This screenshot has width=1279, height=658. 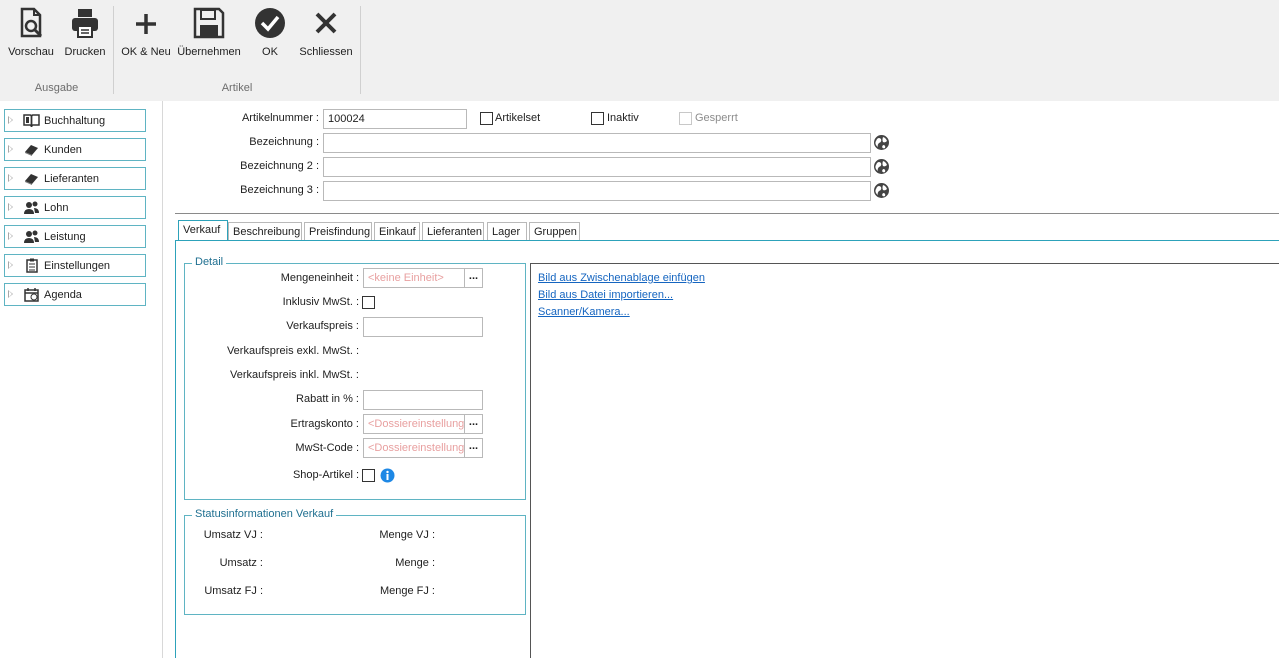 What do you see at coordinates (209, 262) in the screenshot?
I see `detail-title: Detail` at bounding box center [209, 262].